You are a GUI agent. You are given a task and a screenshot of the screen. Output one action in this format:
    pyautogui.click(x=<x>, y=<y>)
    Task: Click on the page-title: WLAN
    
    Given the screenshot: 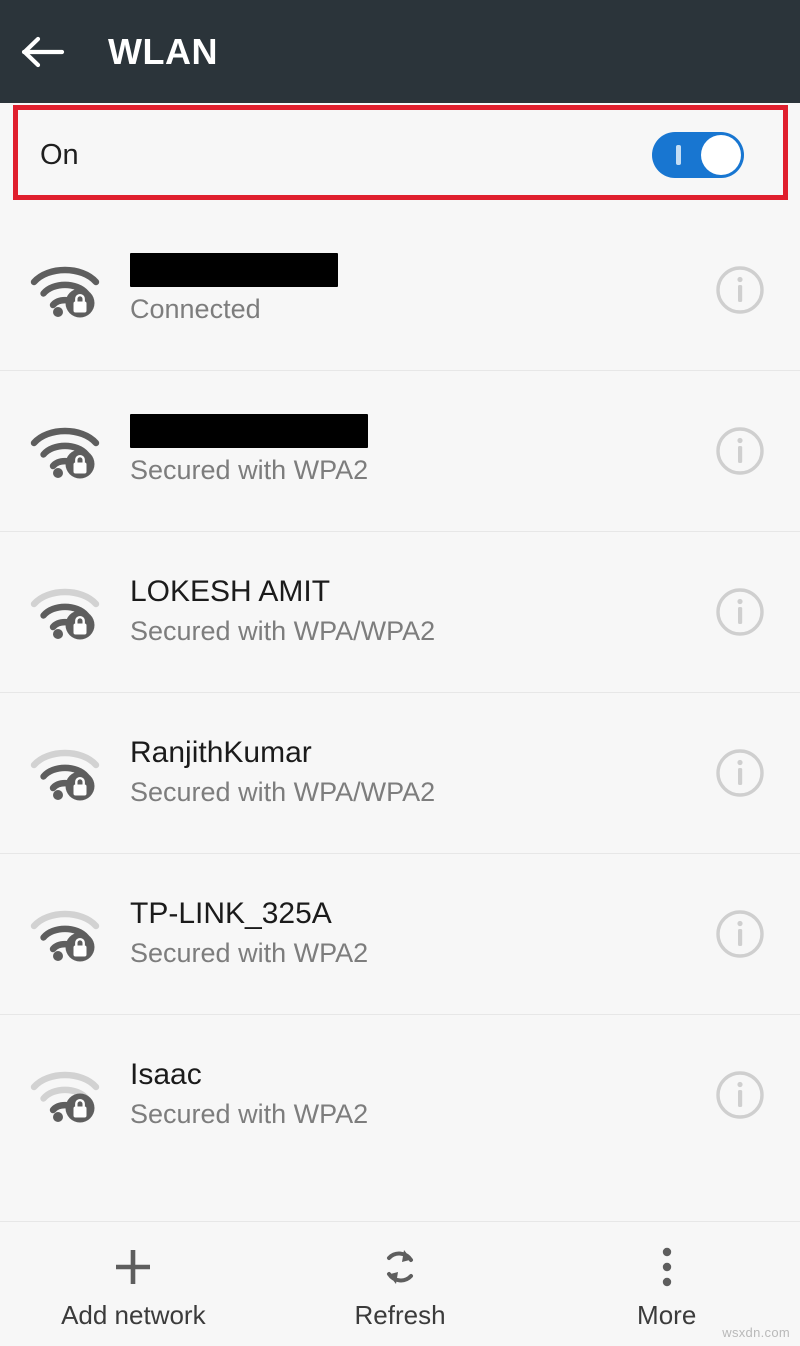 What is the action you would take?
    pyautogui.click(x=163, y=51)
    